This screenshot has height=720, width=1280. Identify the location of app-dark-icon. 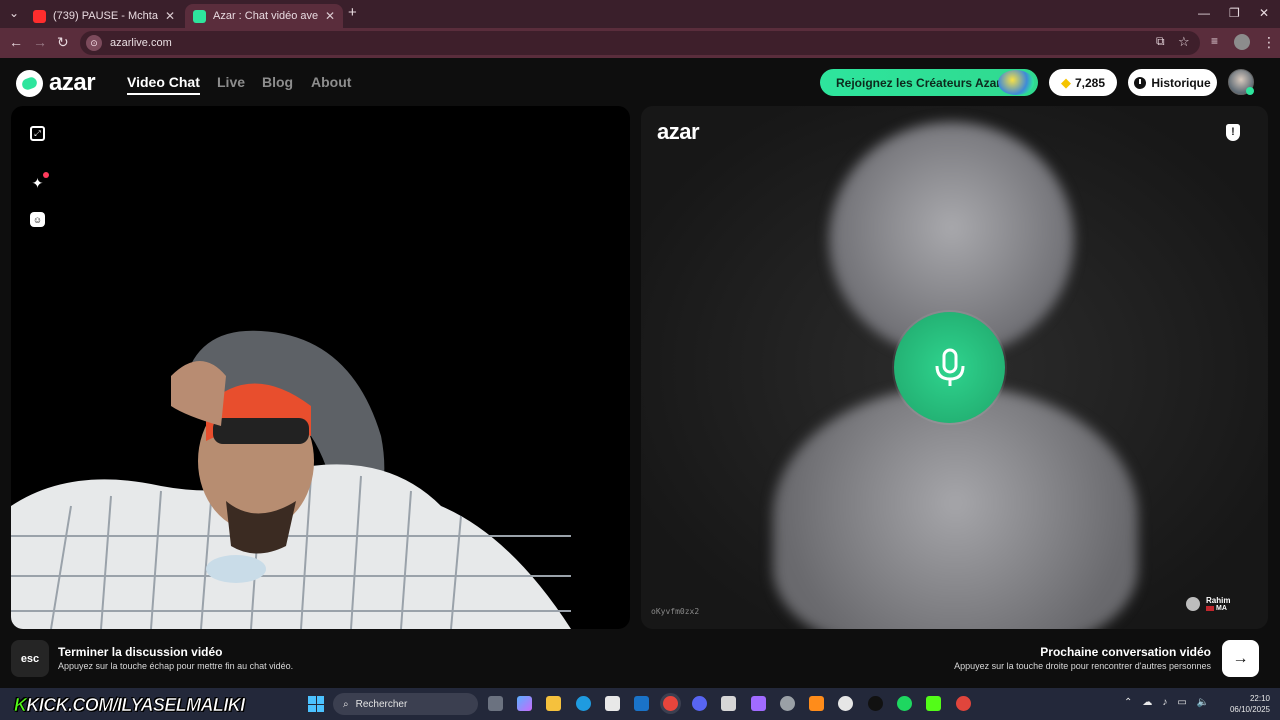
(875, 703).